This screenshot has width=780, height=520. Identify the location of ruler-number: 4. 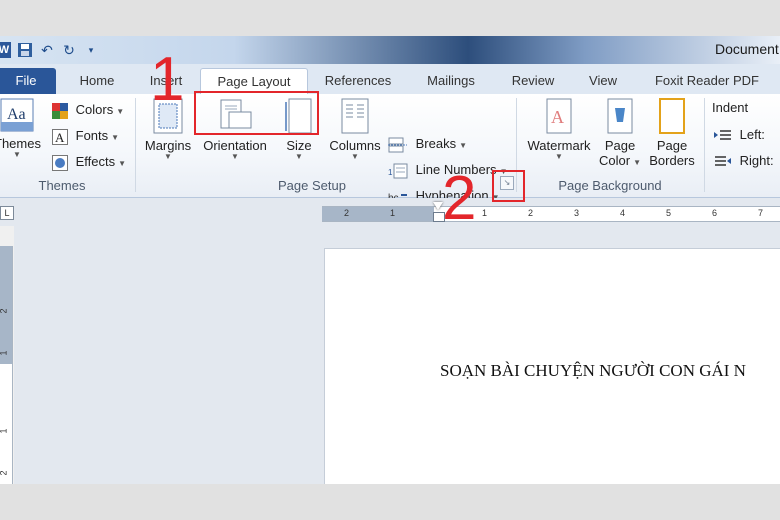
(623, 213).